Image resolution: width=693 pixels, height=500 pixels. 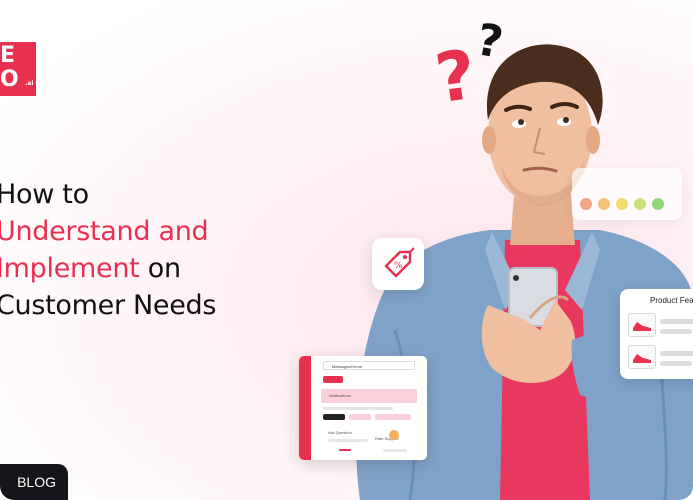 What do you see at coordinates (627, 194) in the screenshot?
I see `rating-card` at bounding box center [627, 194].